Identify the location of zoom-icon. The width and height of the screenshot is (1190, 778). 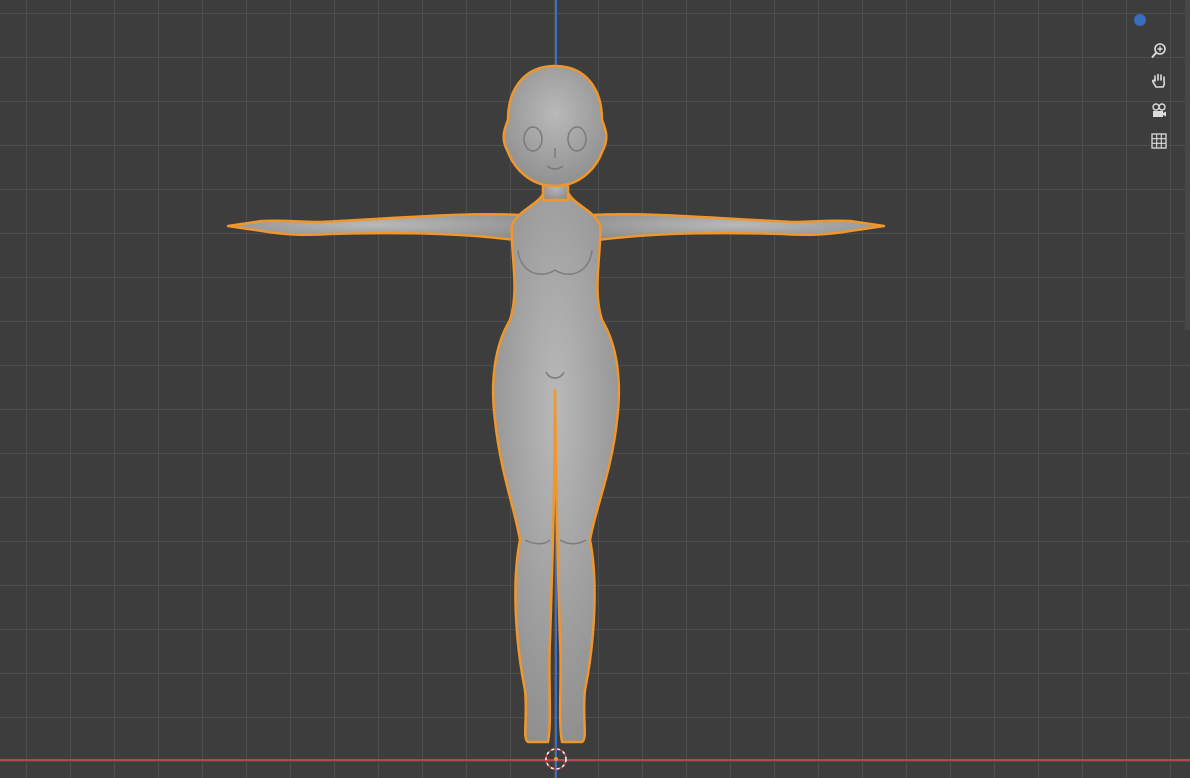
(1159, 51).